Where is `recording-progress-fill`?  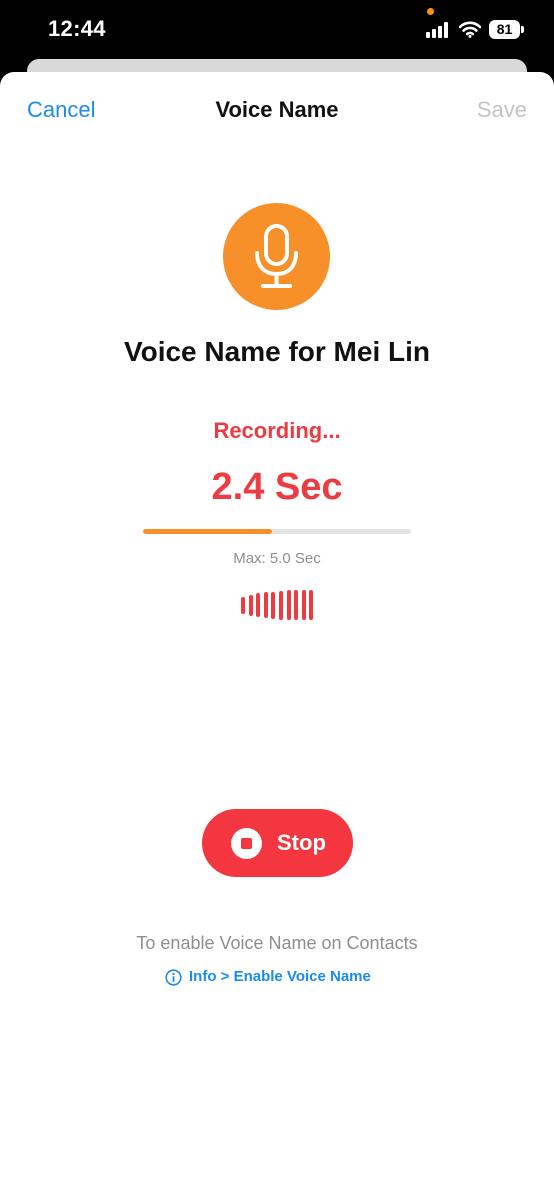 recording-progress-fill is located at coordinates (207, 531).